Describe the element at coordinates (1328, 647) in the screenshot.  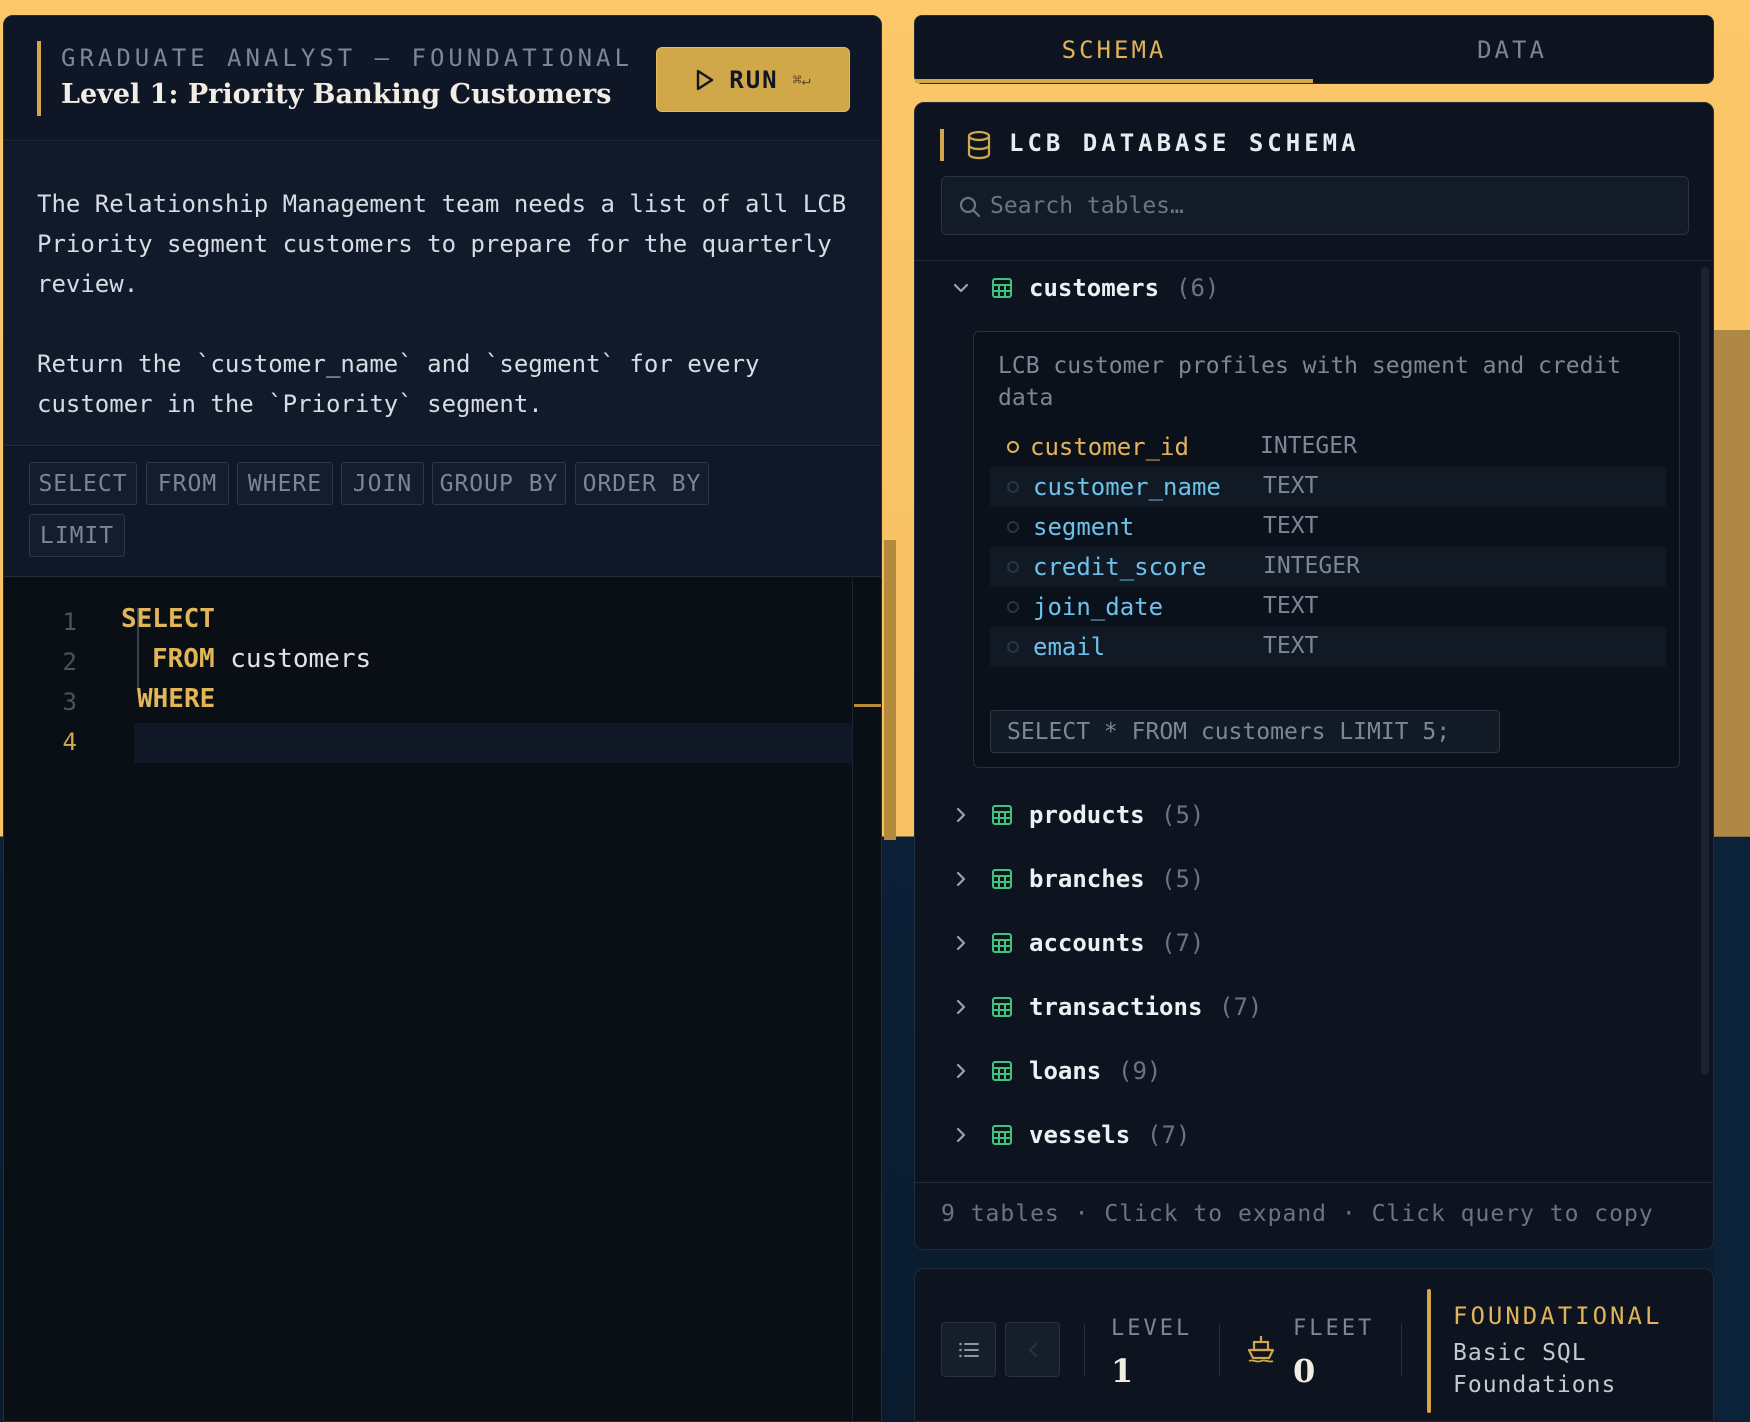
I see `column-row: email TEXT` at that location.